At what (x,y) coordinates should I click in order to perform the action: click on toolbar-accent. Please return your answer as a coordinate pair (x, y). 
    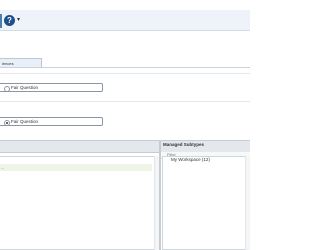
    Looking at the image, I should click on (1, 21).